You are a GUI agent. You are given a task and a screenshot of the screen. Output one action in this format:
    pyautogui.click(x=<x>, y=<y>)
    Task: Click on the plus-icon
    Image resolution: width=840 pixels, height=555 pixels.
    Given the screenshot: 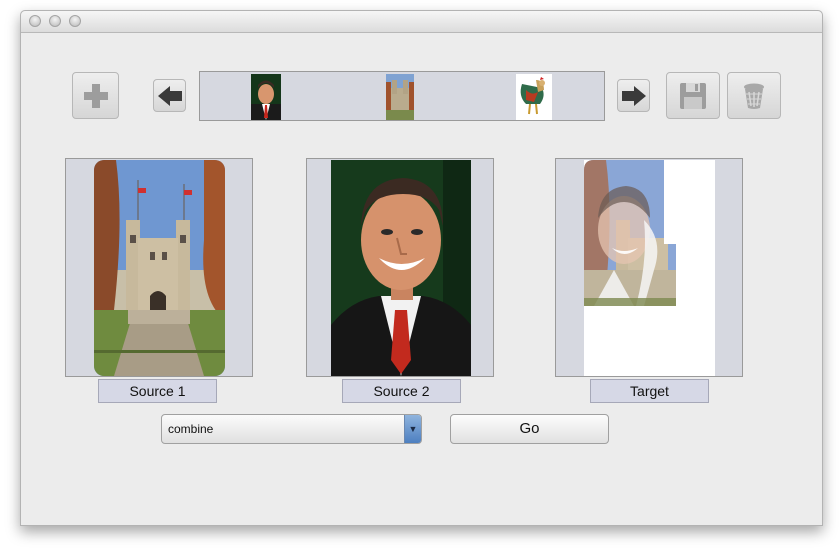 What is the action you would take?
    pyautogui.click(x=95, y=95)
    